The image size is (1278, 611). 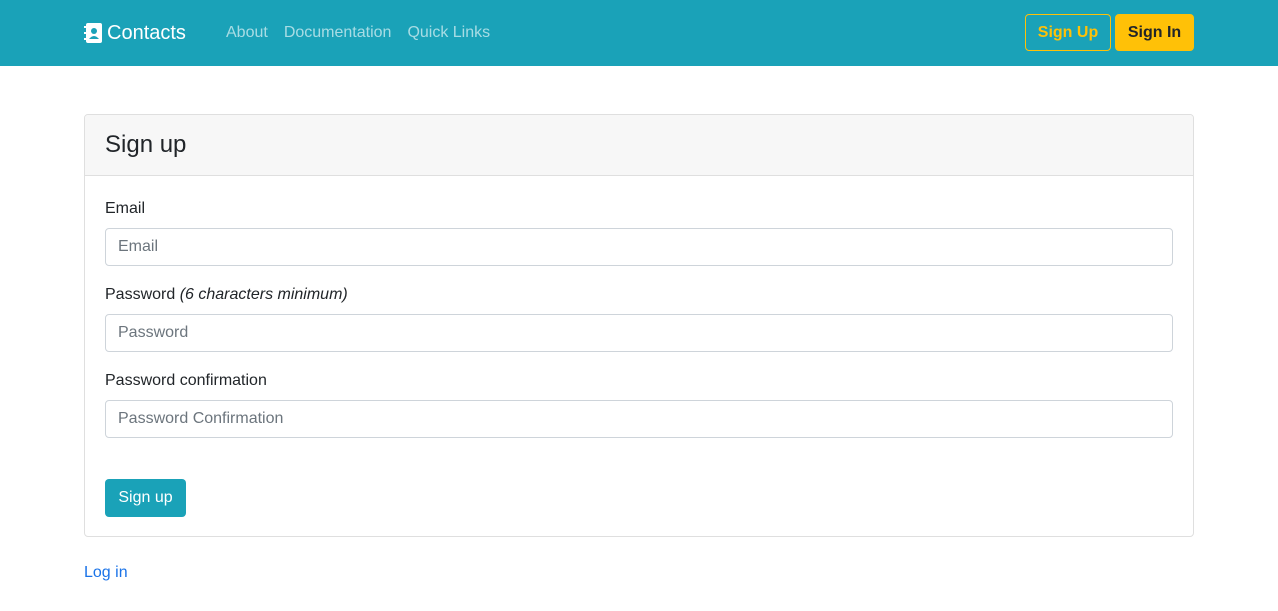 I want to click on nav-links: About Documentation Quick Links, so click(x=366, y=33).